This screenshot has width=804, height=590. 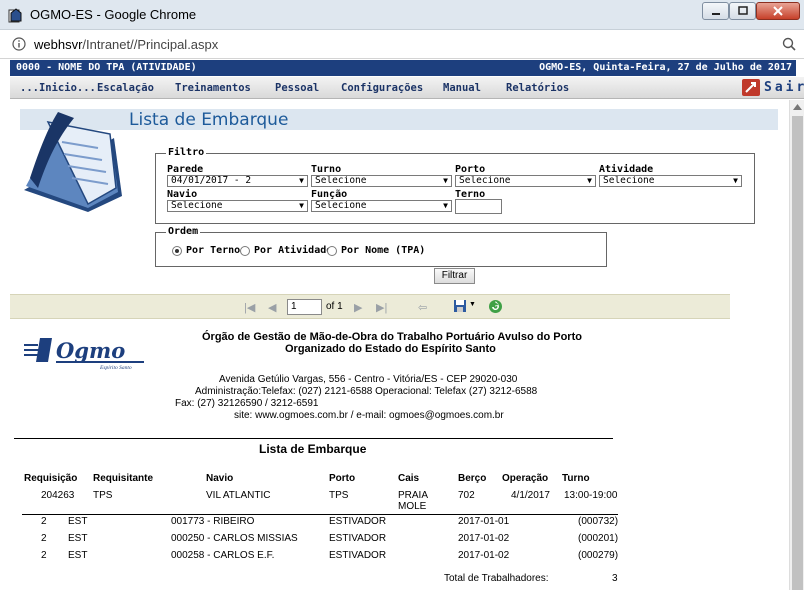 What do you see at coordinates (784, 87) in the screenshot?
I see `exit-link: Sair` at bounding box center [784, 87].